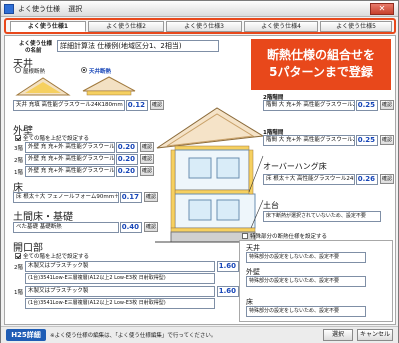 This screenshot has height=343, width=399. What do you see at coordinates (120, 266) in the screenshot?
I see `opening-floor2-frame: 木製又はプラスチック製` at bounding box center [120, 266].